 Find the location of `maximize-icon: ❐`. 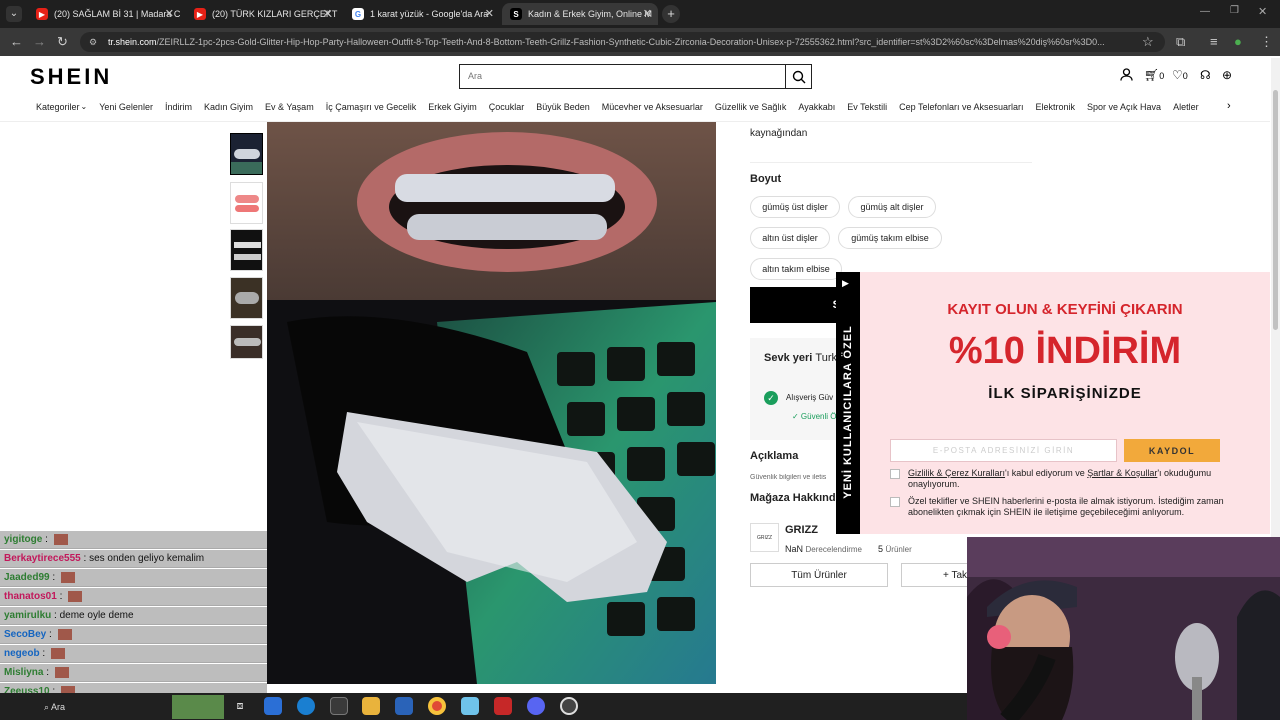

maximize-icon: ❐ is located at coordinates (1234, 10).